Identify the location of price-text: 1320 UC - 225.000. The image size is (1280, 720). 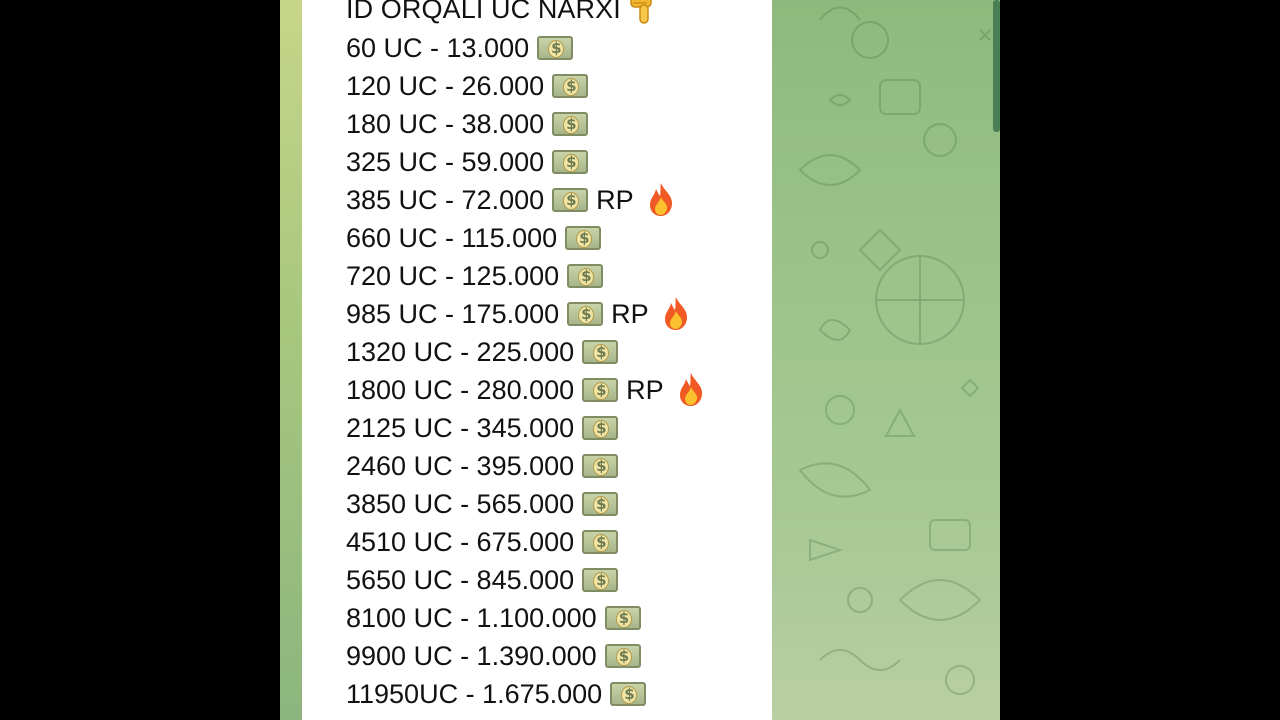
(460, 352).